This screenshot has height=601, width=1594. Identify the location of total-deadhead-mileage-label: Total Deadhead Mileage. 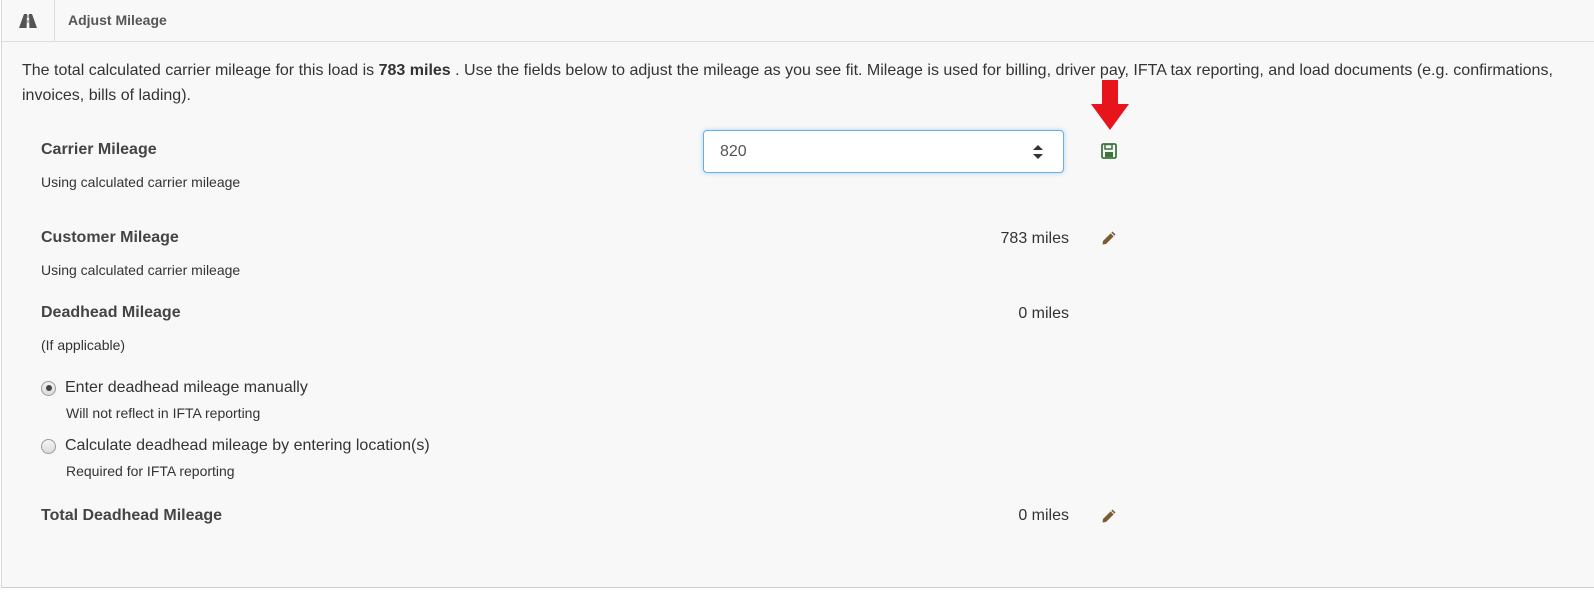
(132, 515).